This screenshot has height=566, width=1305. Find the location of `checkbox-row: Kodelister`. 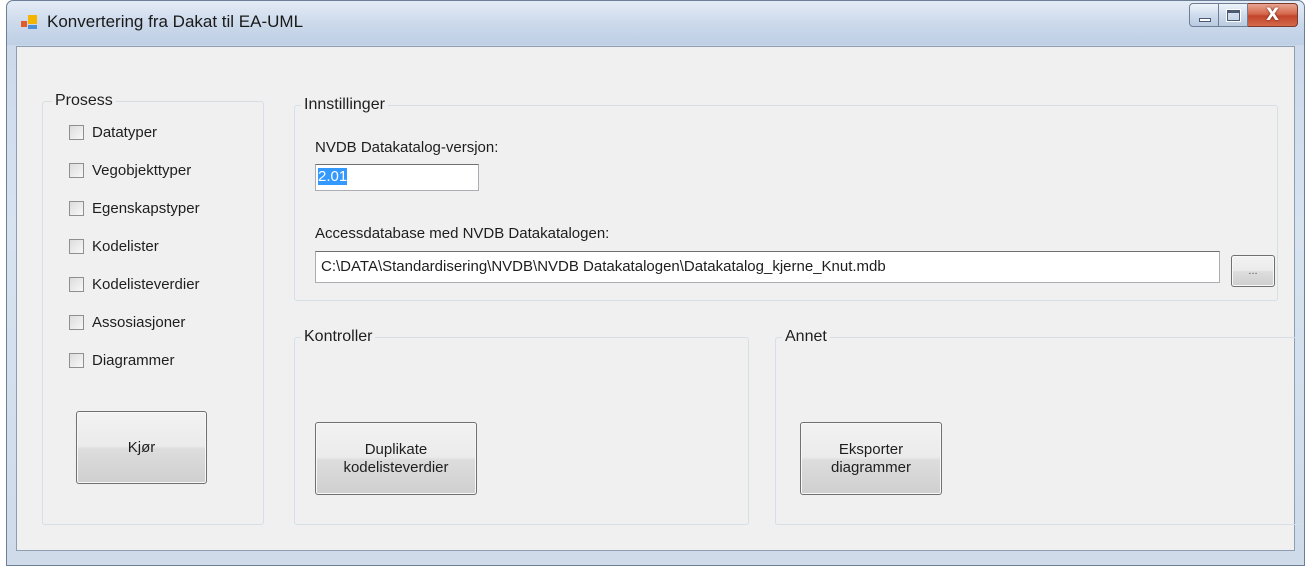

checkbox-row: Kodelister is located at coordinates (114, 246).